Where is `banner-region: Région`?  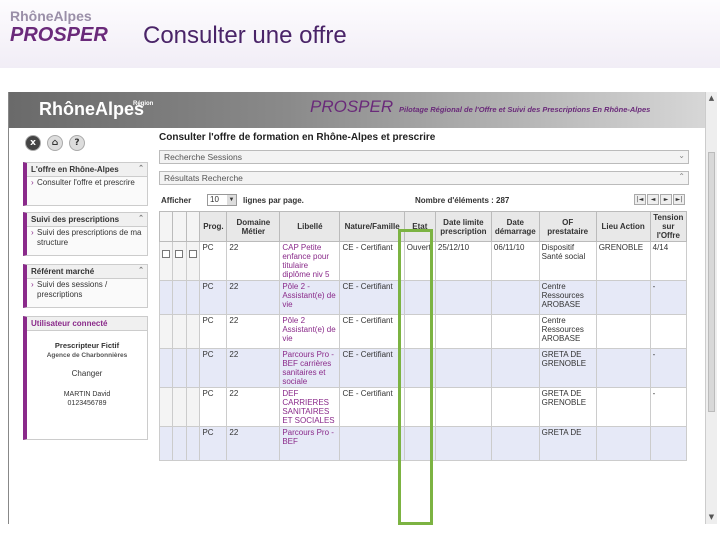
banner-region: Région is located at coordinates (143, 104).